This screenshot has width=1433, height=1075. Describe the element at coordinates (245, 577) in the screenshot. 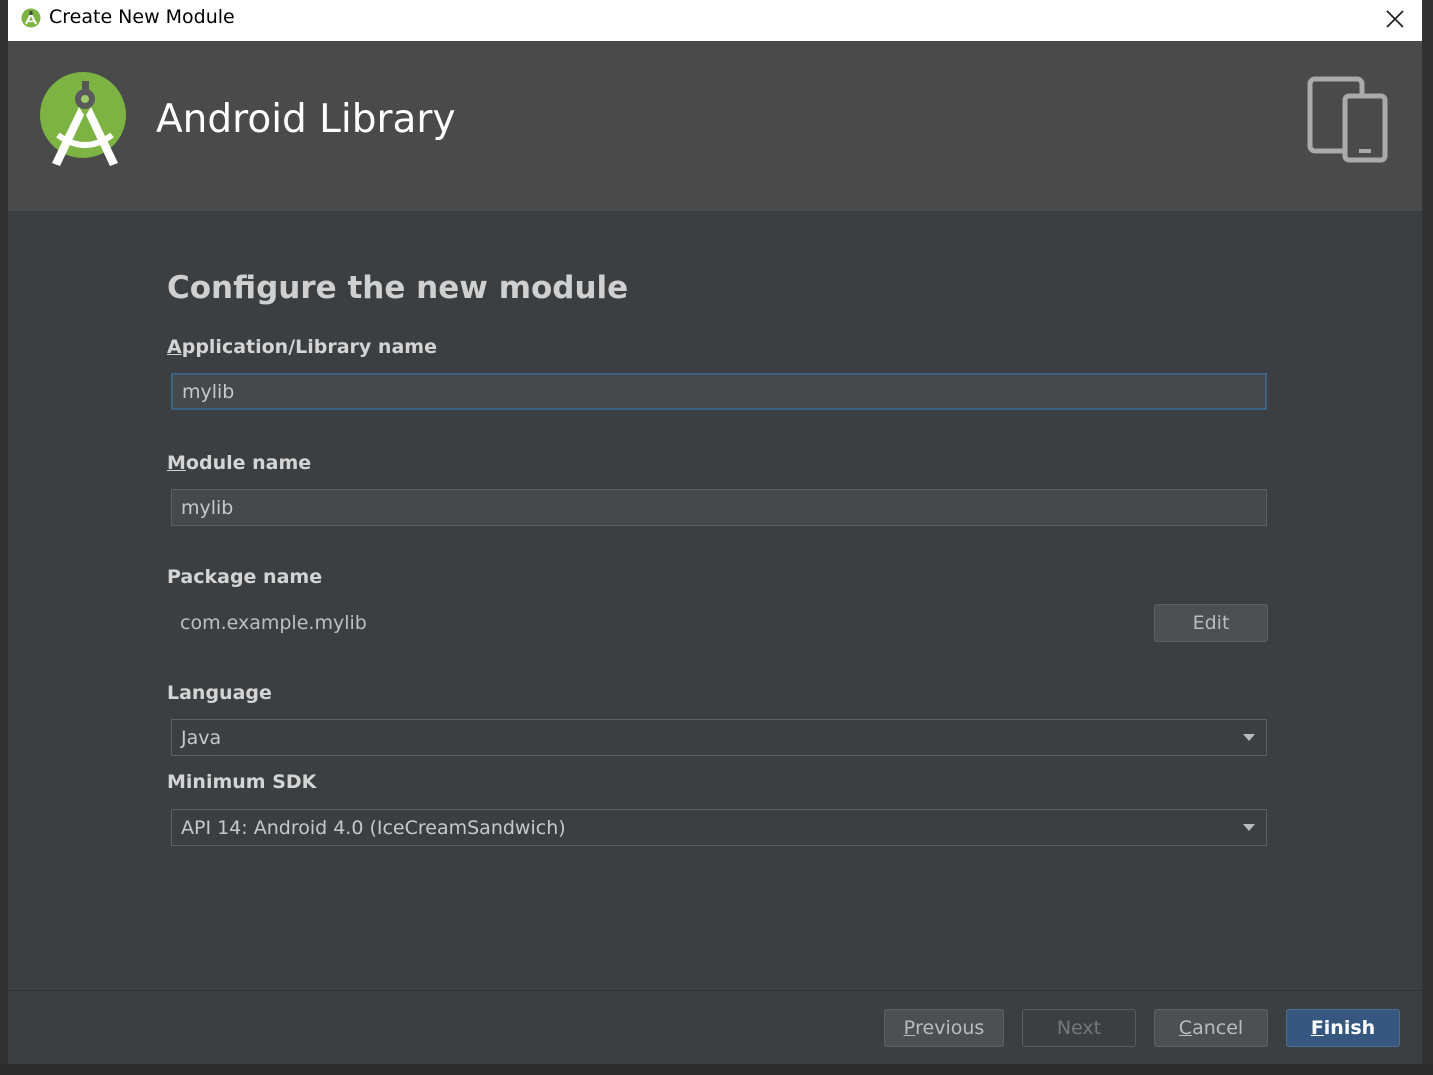

I see `package-name-label: Package name` at that location.